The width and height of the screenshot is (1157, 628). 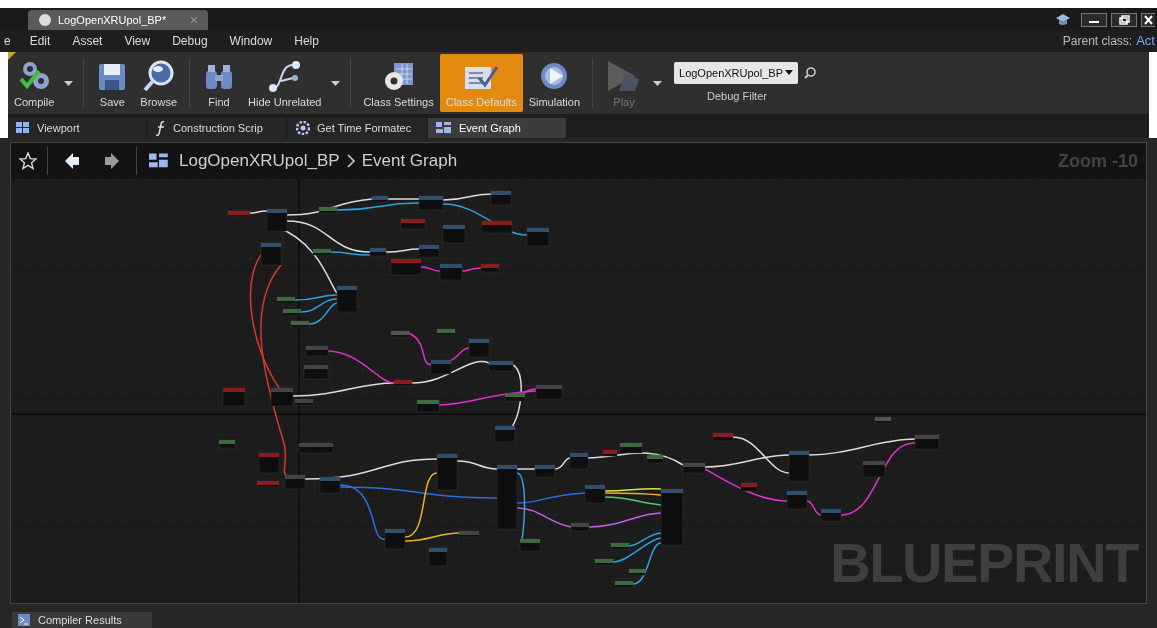 I want to click on function-icon, so click(x=161, y=128).